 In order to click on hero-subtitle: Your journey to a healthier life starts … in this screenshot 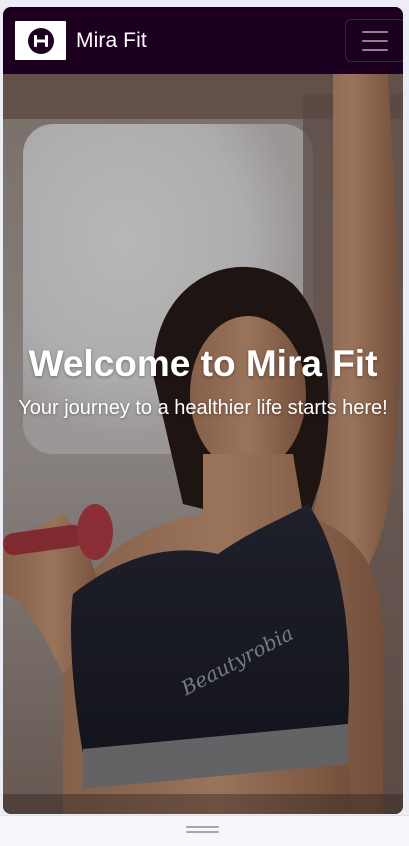, I will do `click(203, 408)`.